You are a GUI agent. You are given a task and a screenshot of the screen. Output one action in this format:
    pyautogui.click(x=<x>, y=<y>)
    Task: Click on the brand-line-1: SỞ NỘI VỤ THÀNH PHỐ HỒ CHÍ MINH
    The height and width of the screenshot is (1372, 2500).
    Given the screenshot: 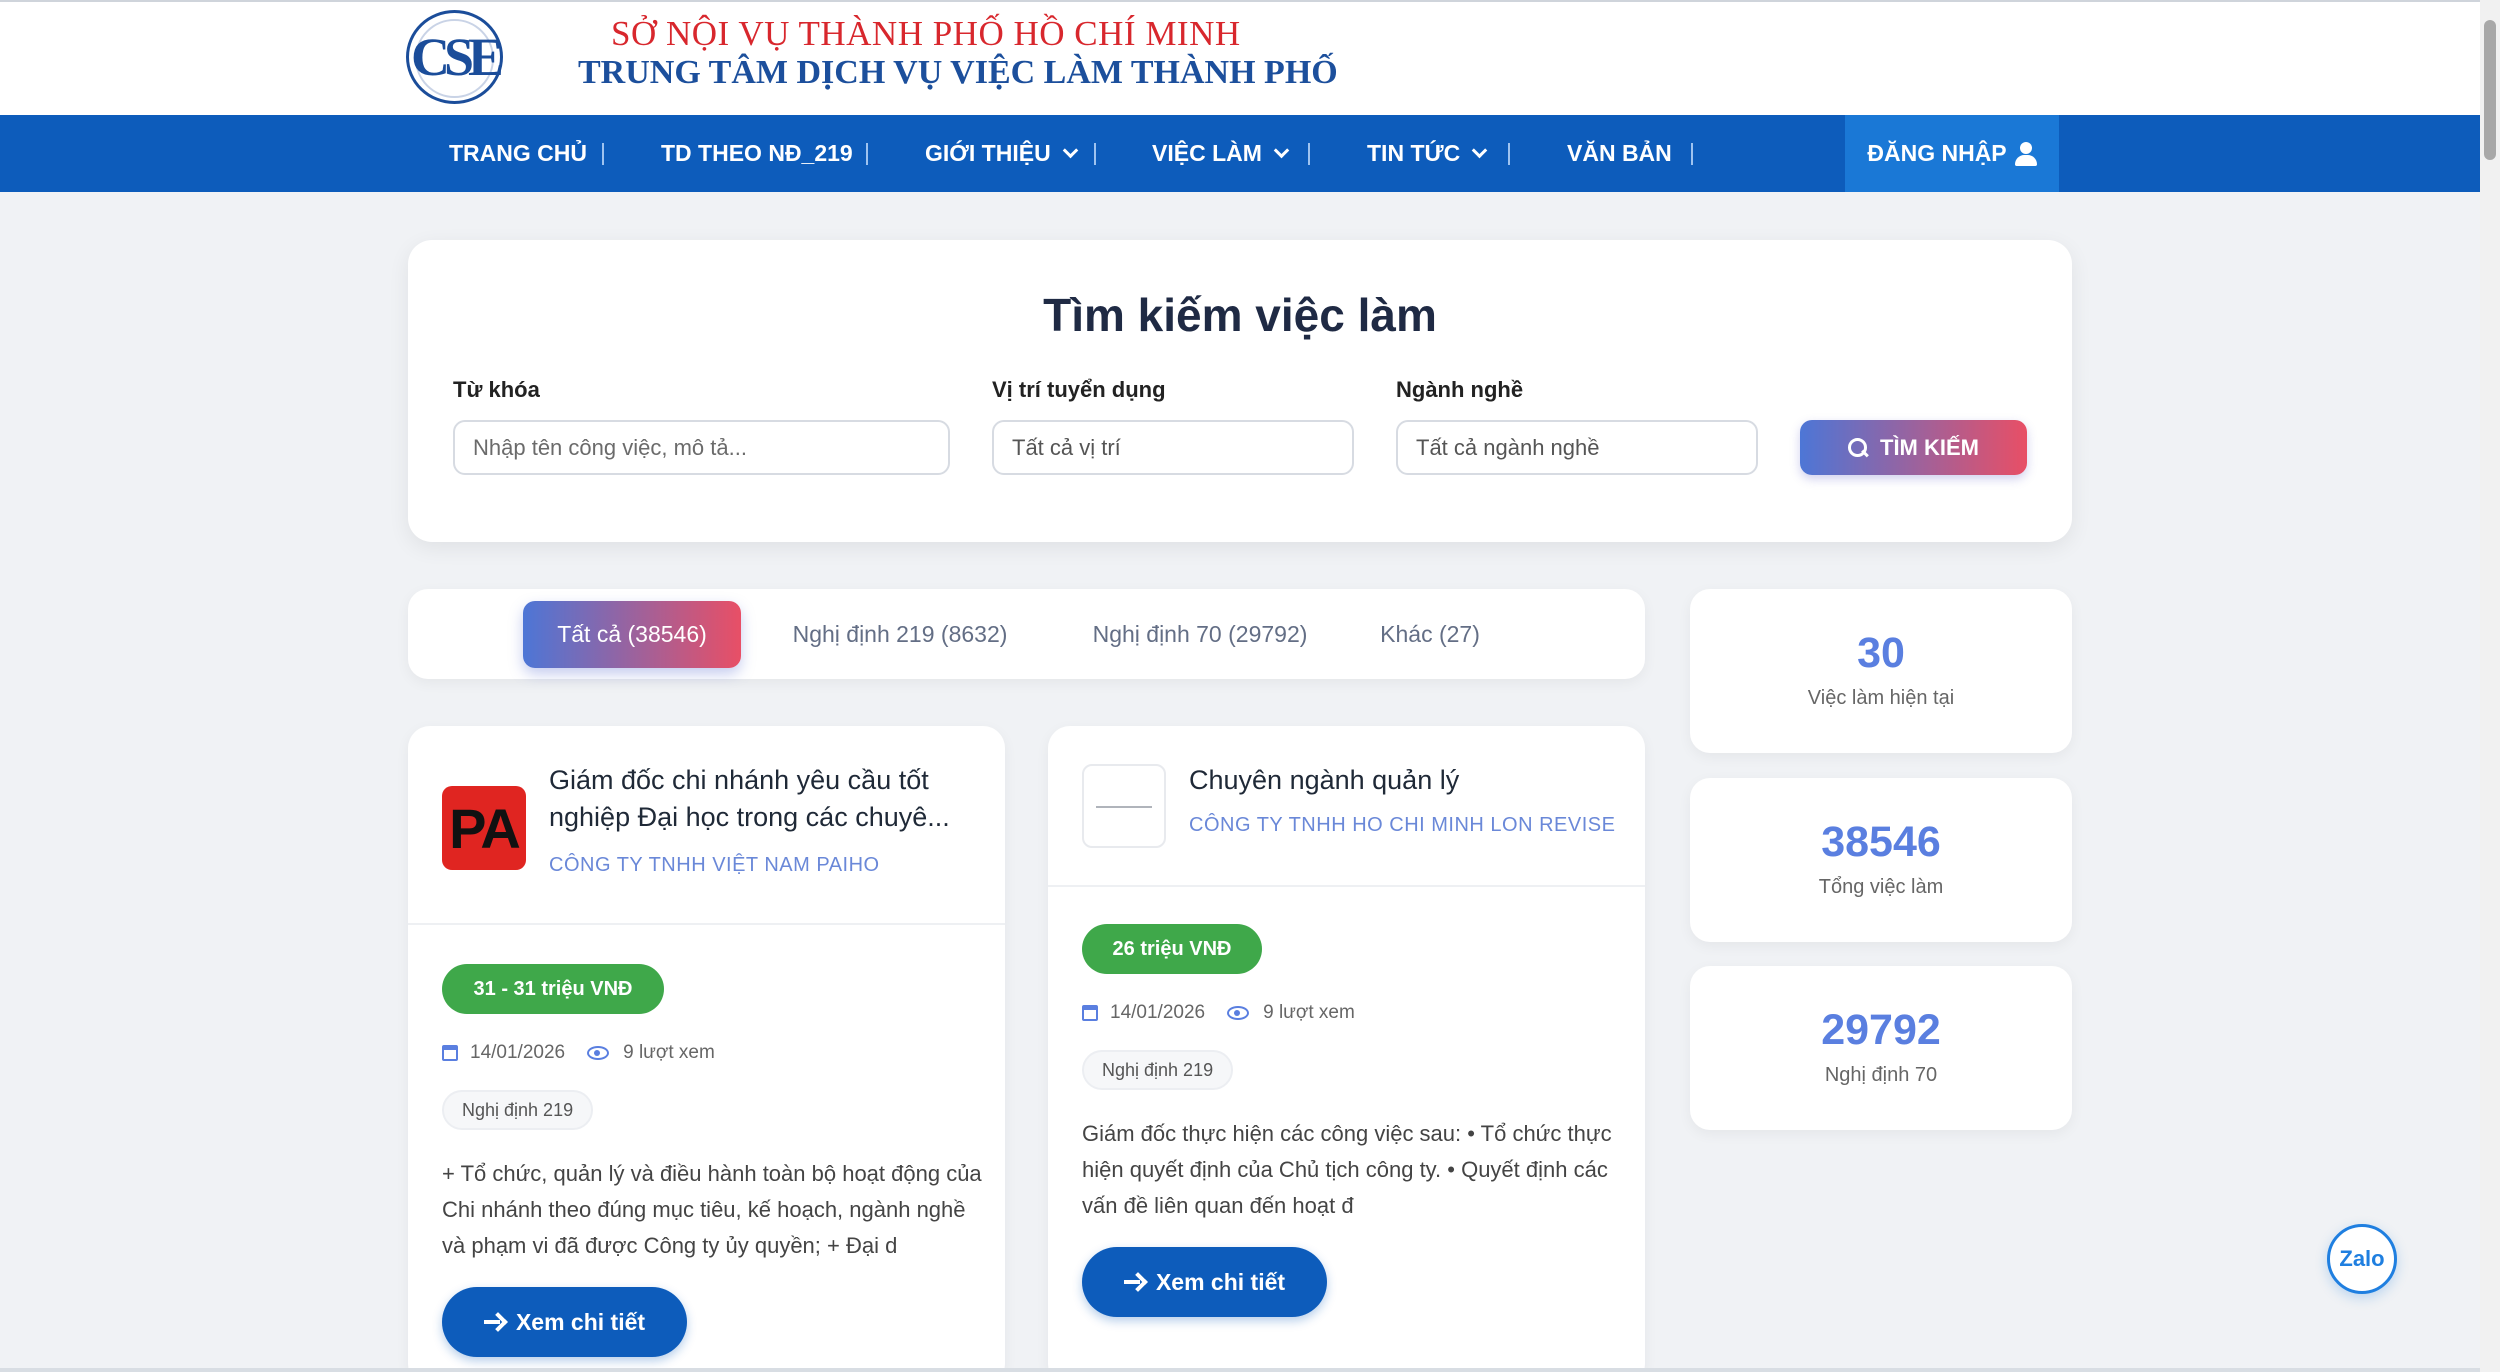 What is the action you would take?
    pyautogui.click(x=926, y=33)
    